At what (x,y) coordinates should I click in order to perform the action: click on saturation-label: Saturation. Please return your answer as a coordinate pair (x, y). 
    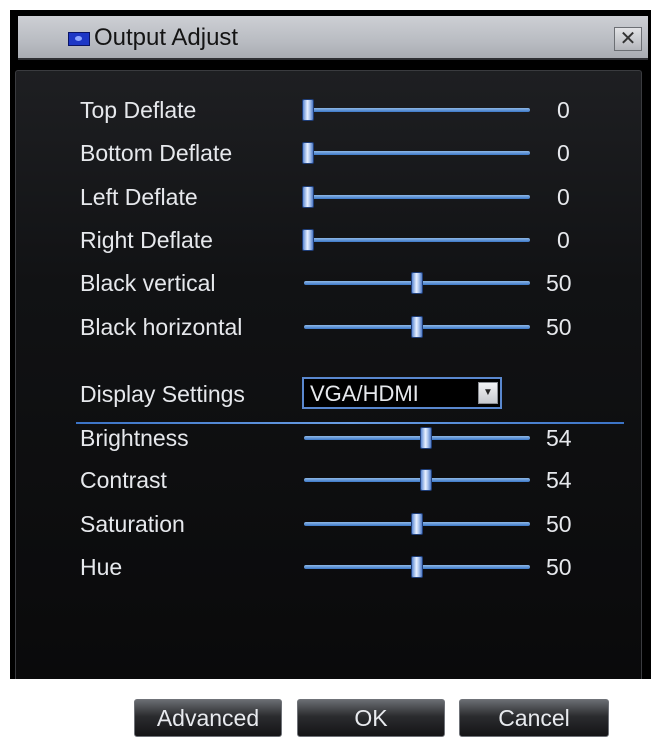
    Looking at the image, I should click on (132, 524).